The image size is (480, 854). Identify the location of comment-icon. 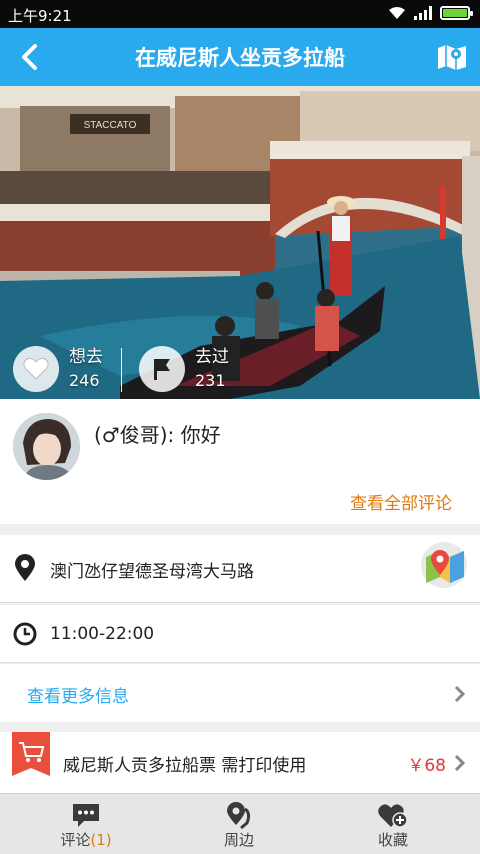
(86, 815).